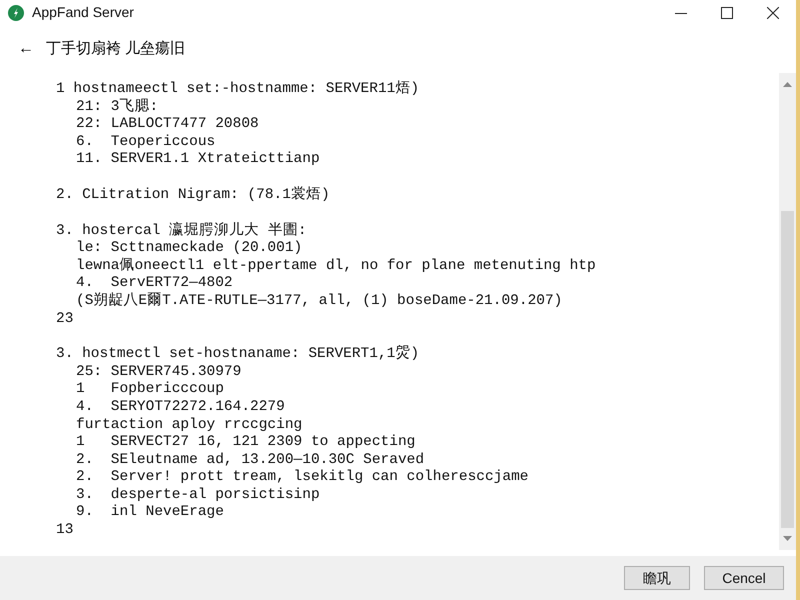  I want to click on window-title: AppFand Server, so click(83, 12).